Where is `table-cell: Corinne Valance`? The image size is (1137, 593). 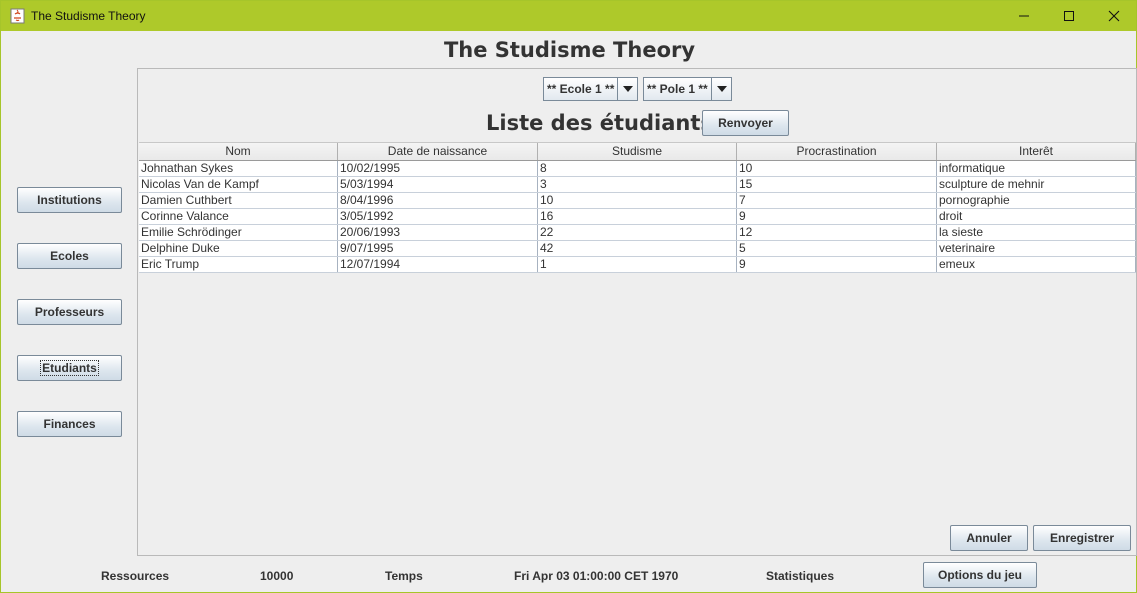 table-cell: Corinne Valance is located at coordinates (238, 216).